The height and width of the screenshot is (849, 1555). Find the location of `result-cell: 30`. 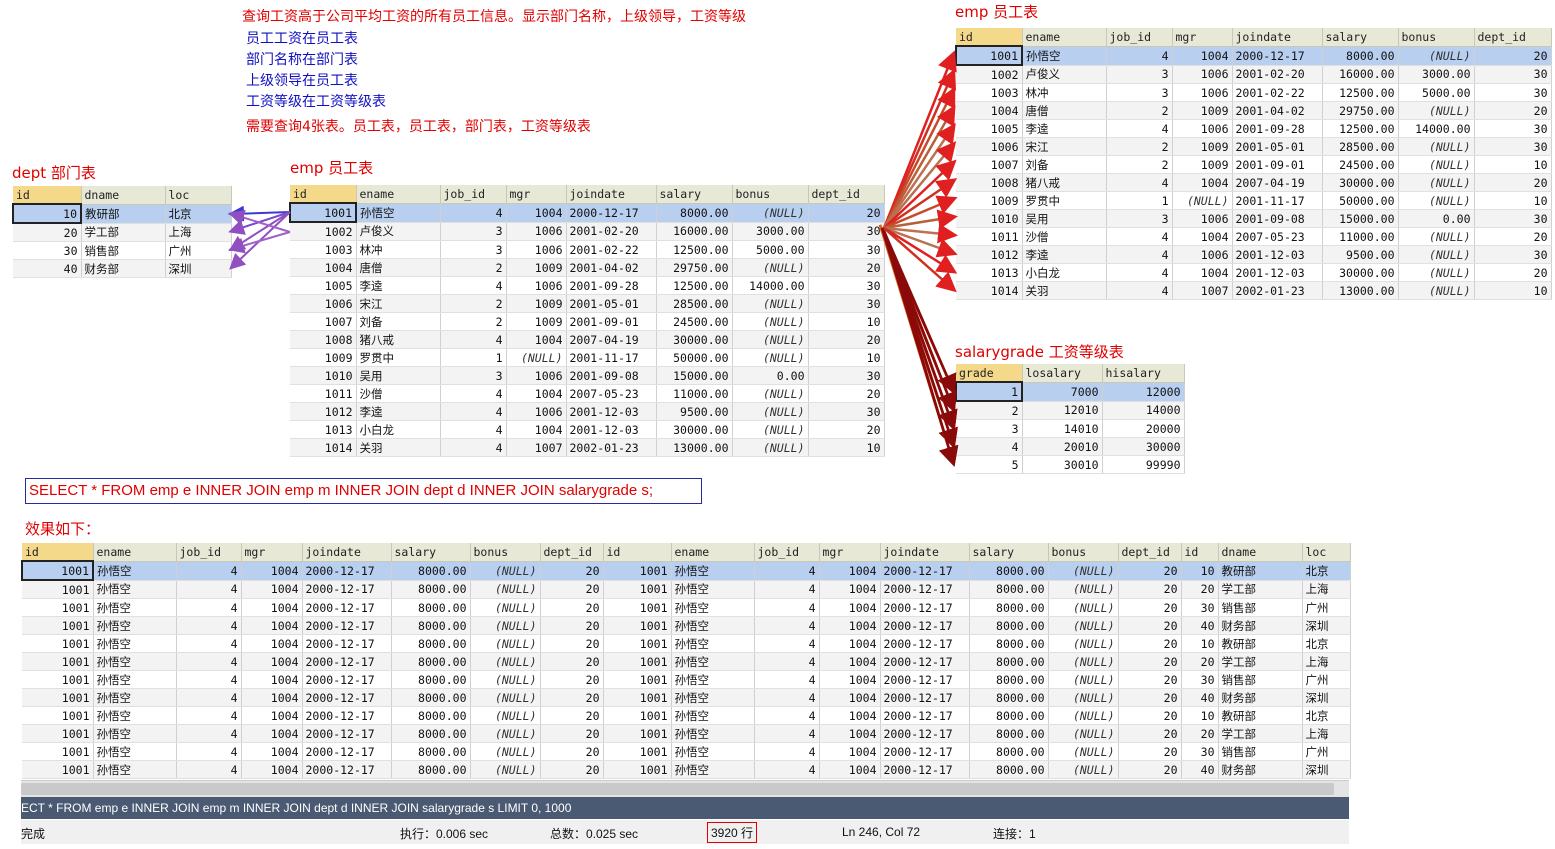

result-cell: 30 is located at coordinates (1200, 607).